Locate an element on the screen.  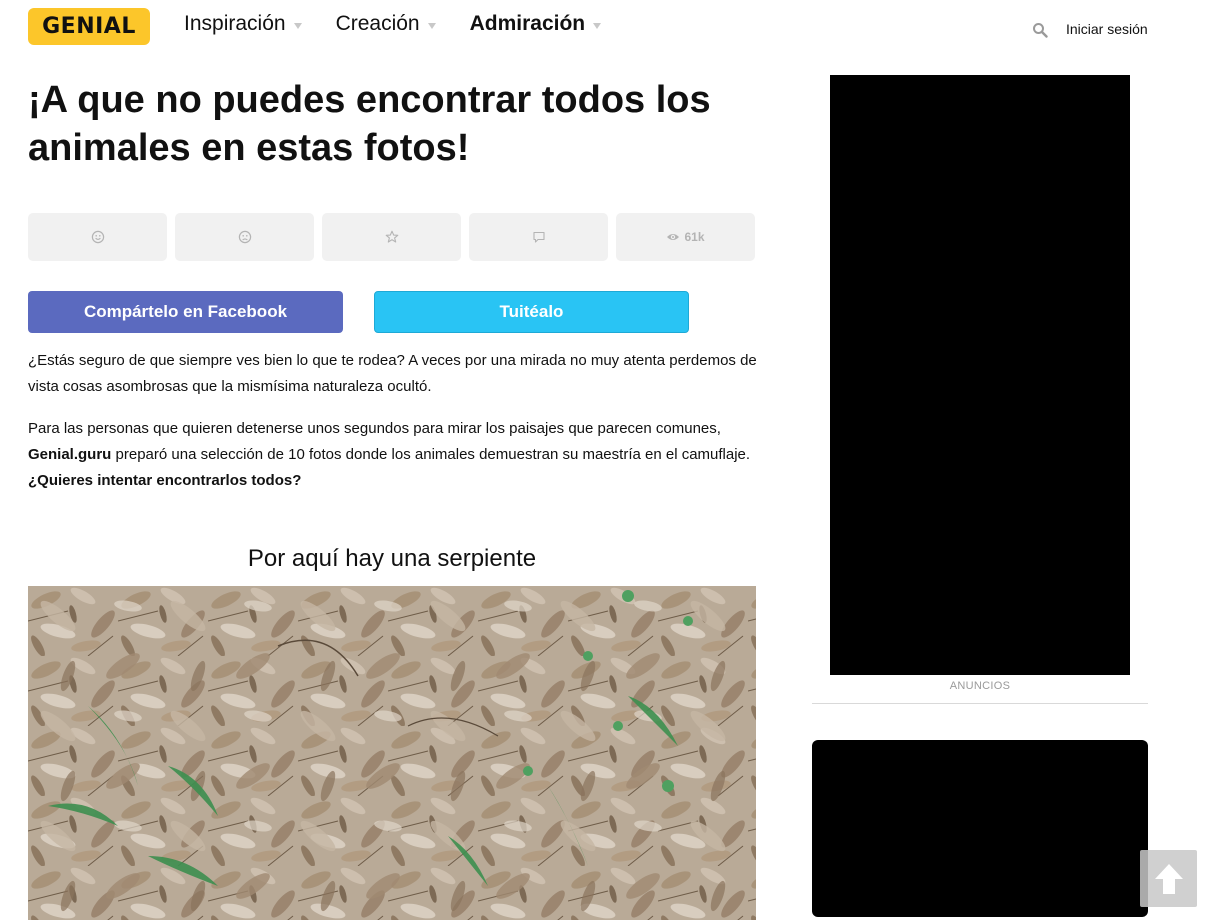
share-facebook-button: Compártelo en Facebook is located at coordinates (185, 312).